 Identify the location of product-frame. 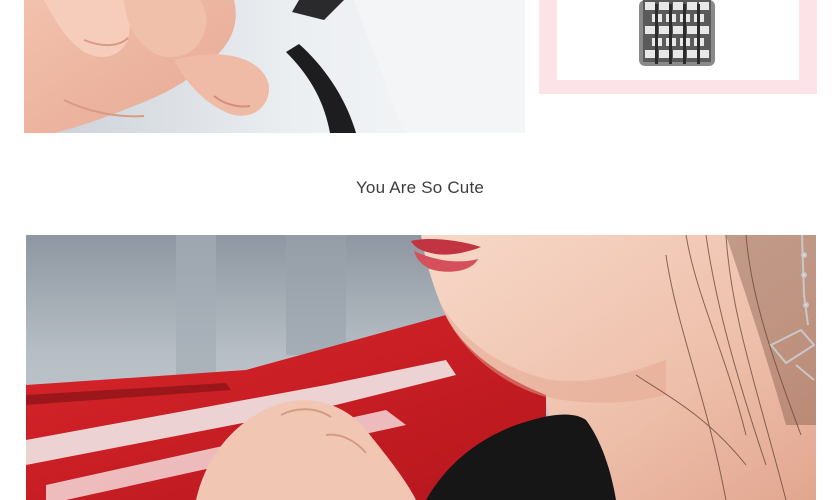
(678, 47).